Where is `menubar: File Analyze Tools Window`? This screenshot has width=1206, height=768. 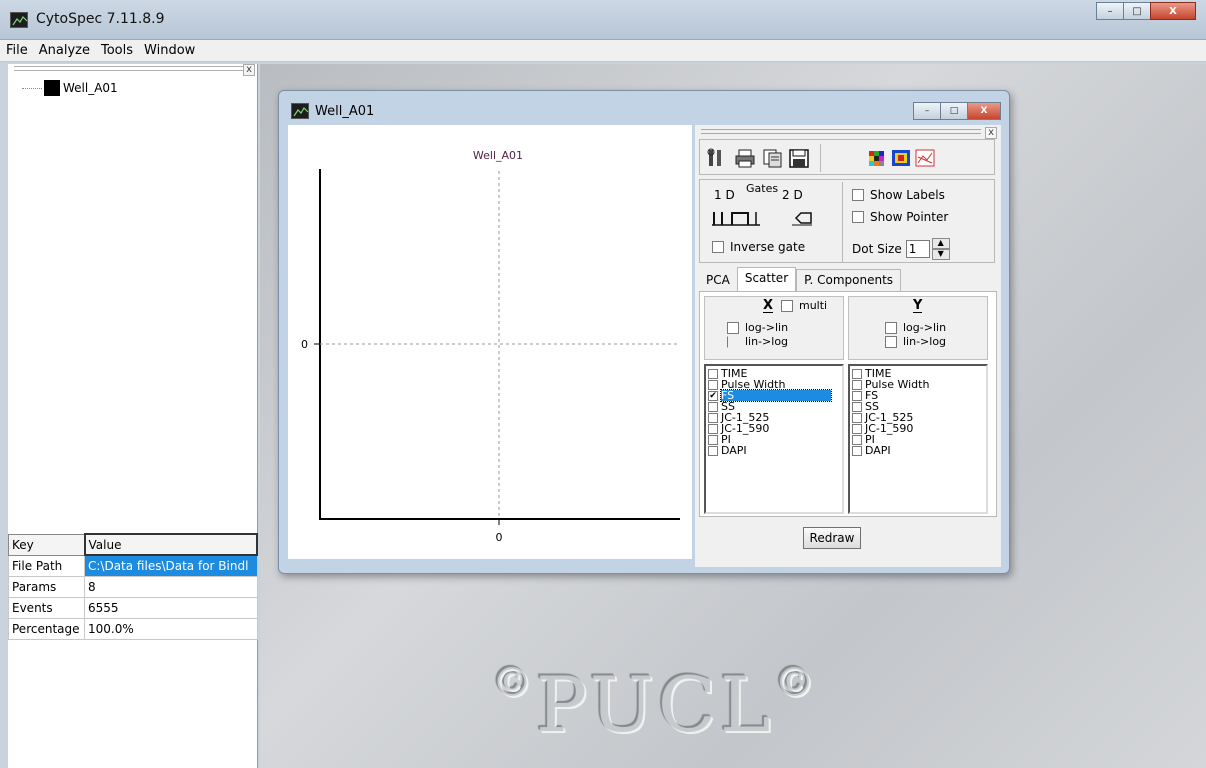
menubar: File Analyze Tools Window is located at coordinates (603, 51).